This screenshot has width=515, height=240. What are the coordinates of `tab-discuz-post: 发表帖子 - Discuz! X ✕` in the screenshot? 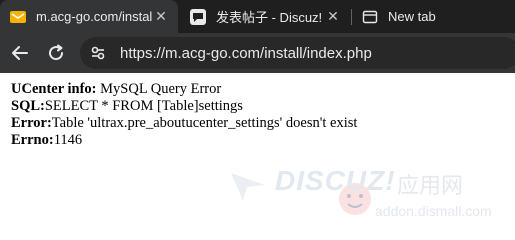 It's located at (265, 16).